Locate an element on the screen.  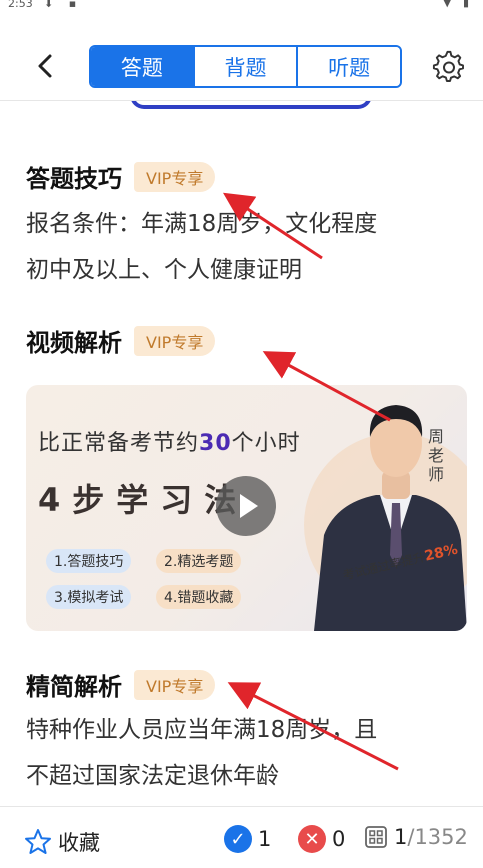
section-video-analysis: 视频解析 VIP专享 is located at coordinates (121, 340).